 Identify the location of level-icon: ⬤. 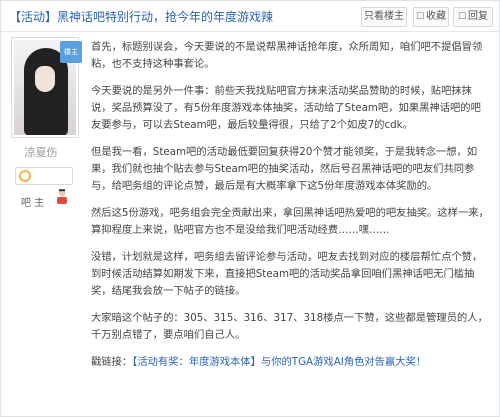
(25, 176).